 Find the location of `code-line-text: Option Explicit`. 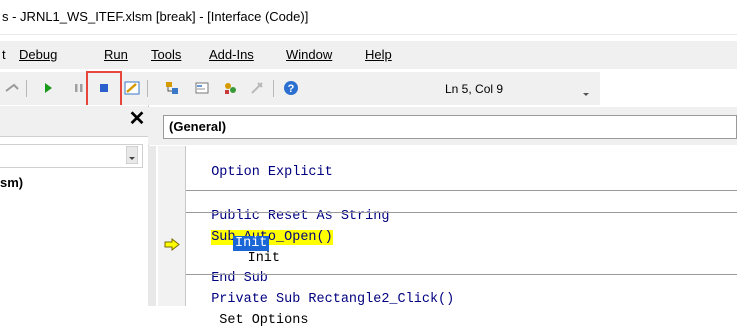

code-line-text: Option Explicit is located at coordinates (272, 172).